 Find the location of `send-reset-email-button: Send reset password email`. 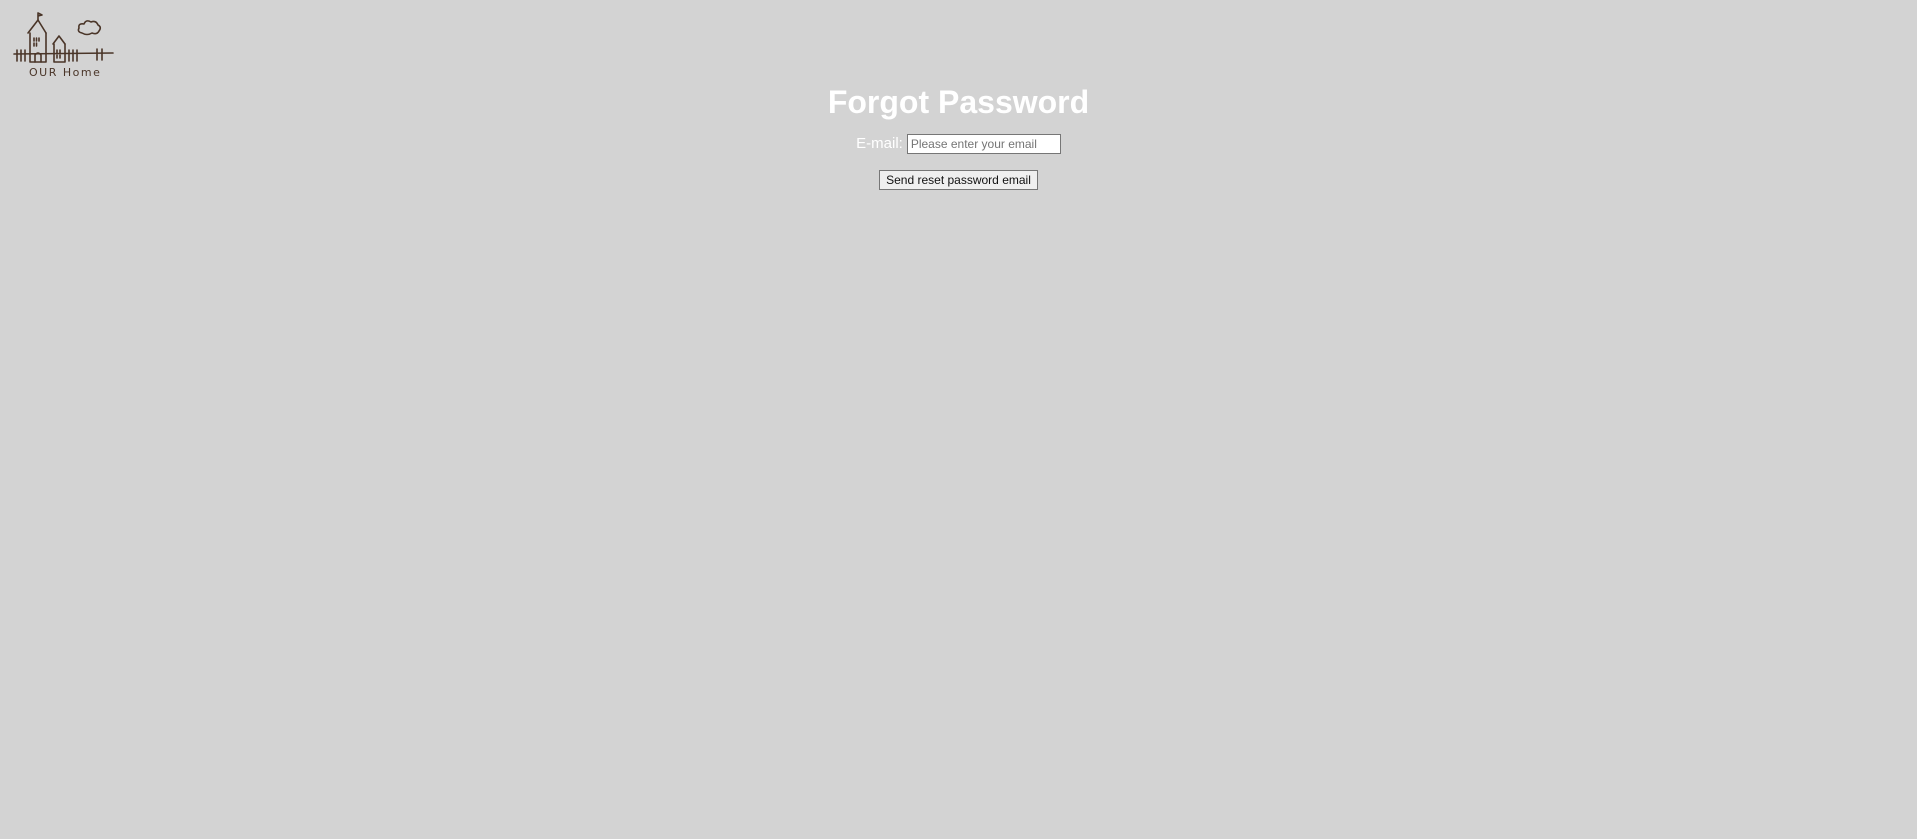

send-reset-email-button: Send reset password email is located at coordinates (958, 180).